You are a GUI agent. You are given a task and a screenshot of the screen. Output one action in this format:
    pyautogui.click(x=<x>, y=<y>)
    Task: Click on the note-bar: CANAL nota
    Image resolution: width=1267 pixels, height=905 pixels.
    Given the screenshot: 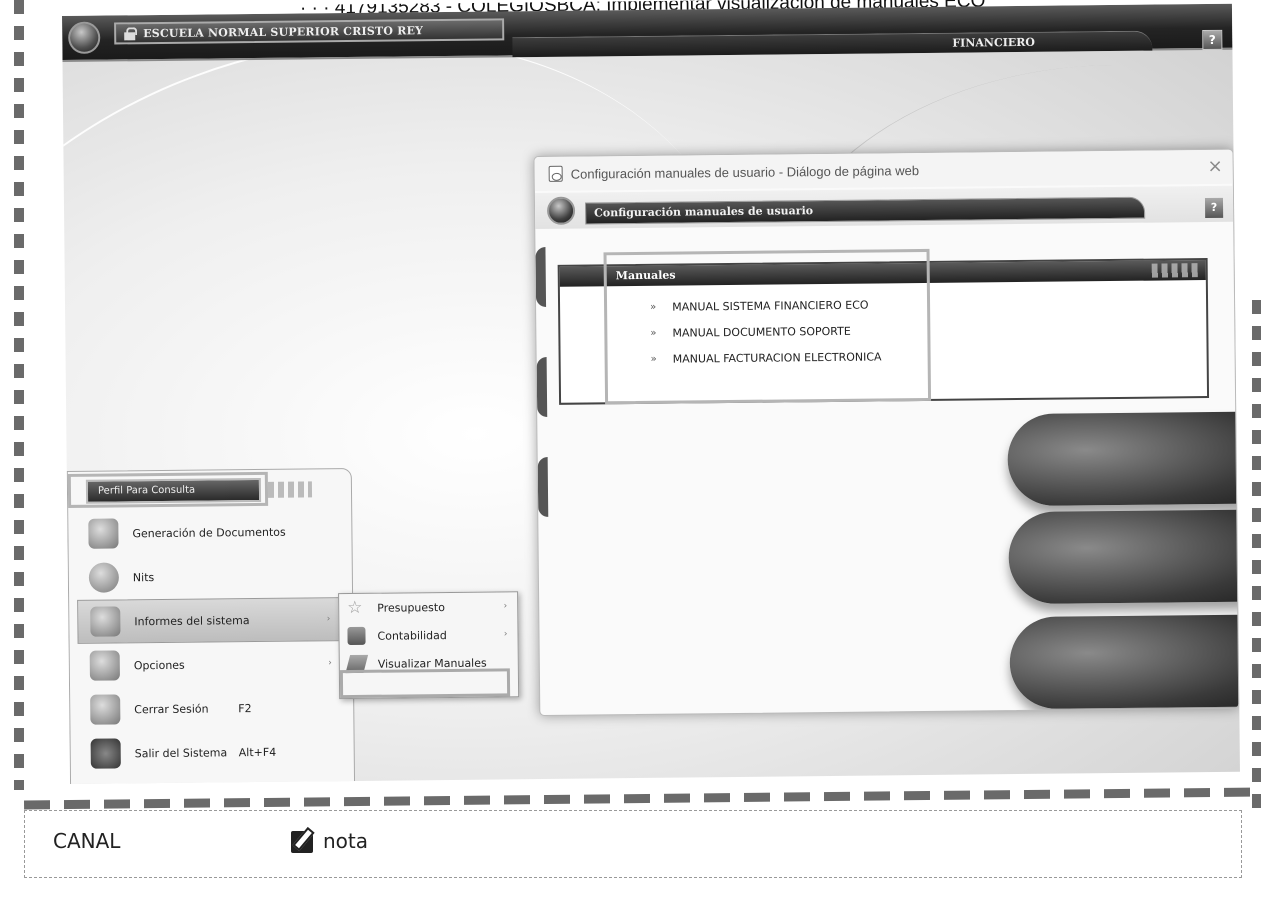 What is the action you would take?
    pyautogui.click(x=633, y=844)
    